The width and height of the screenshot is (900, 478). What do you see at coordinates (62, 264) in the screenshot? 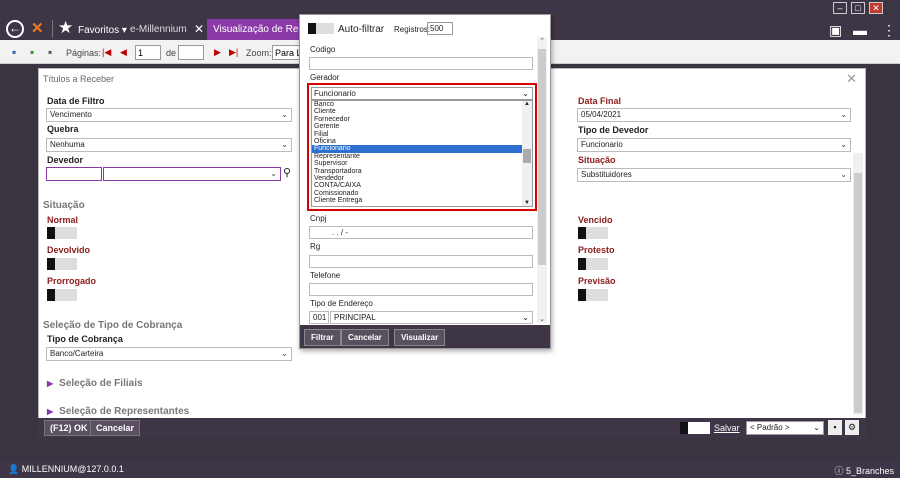
I see `toggle-devolvido` at bounding box center [62, 264].